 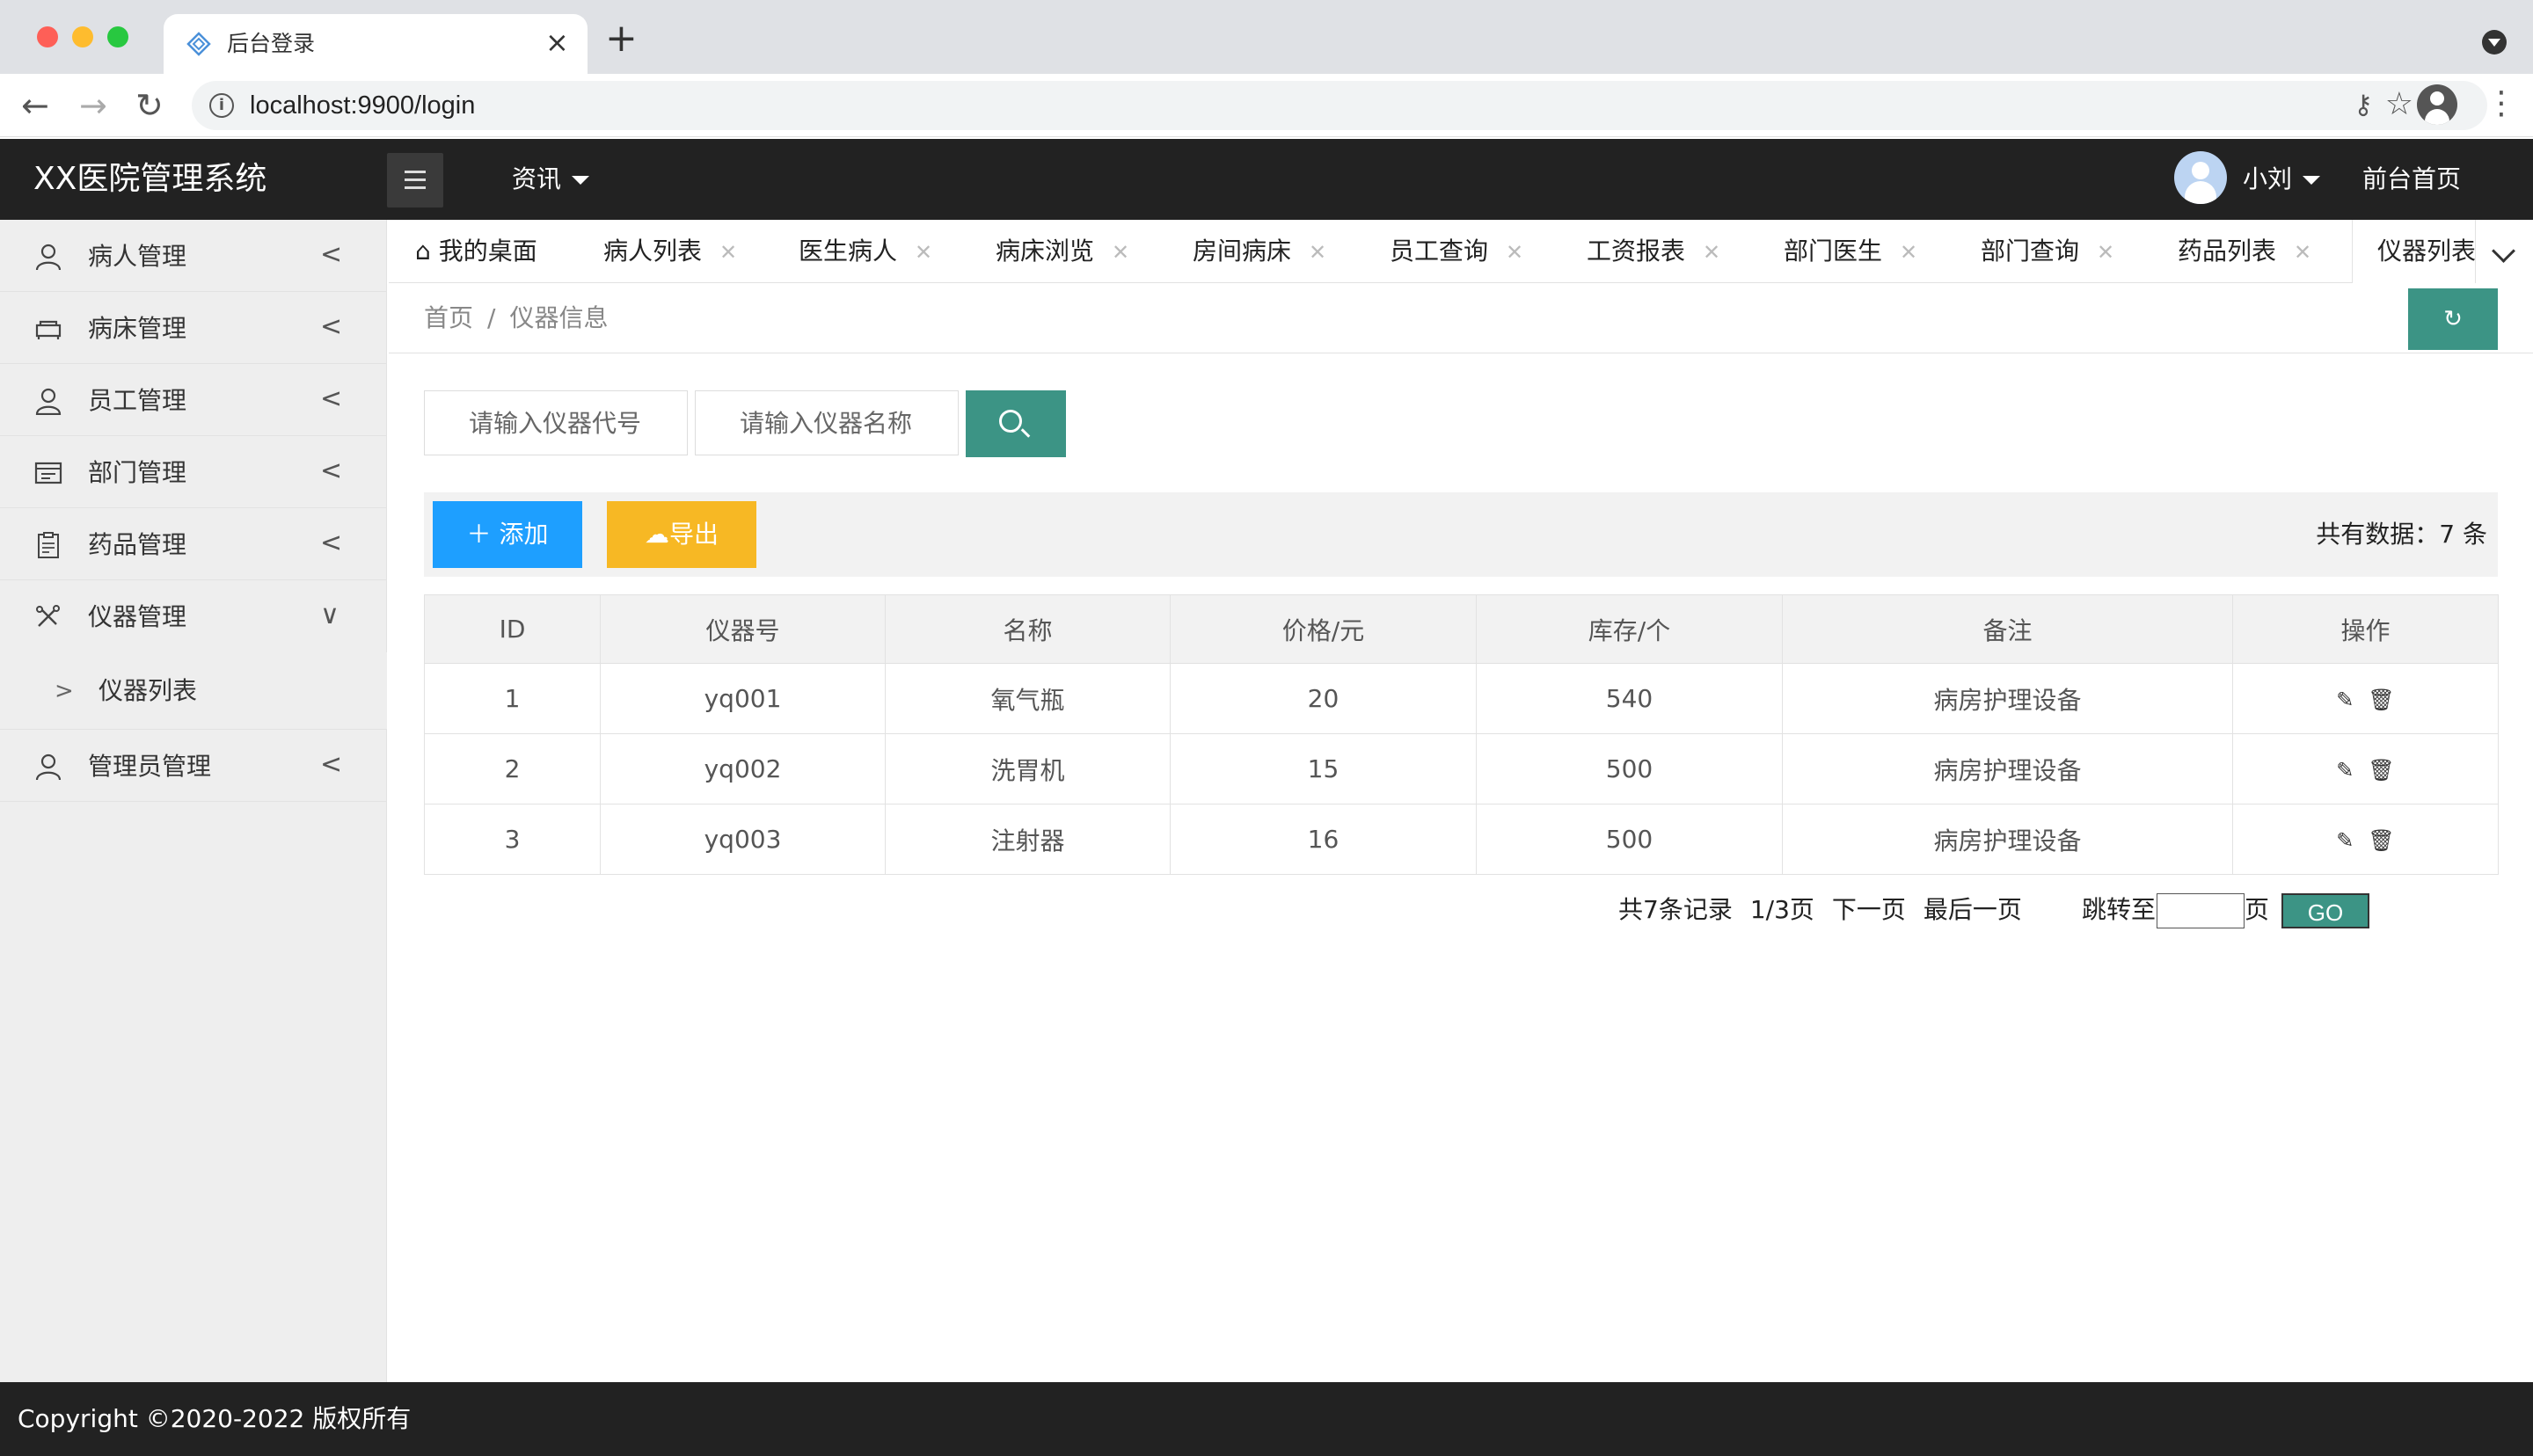 I want to click on instrument-name-input, so click(x=827, y=422).